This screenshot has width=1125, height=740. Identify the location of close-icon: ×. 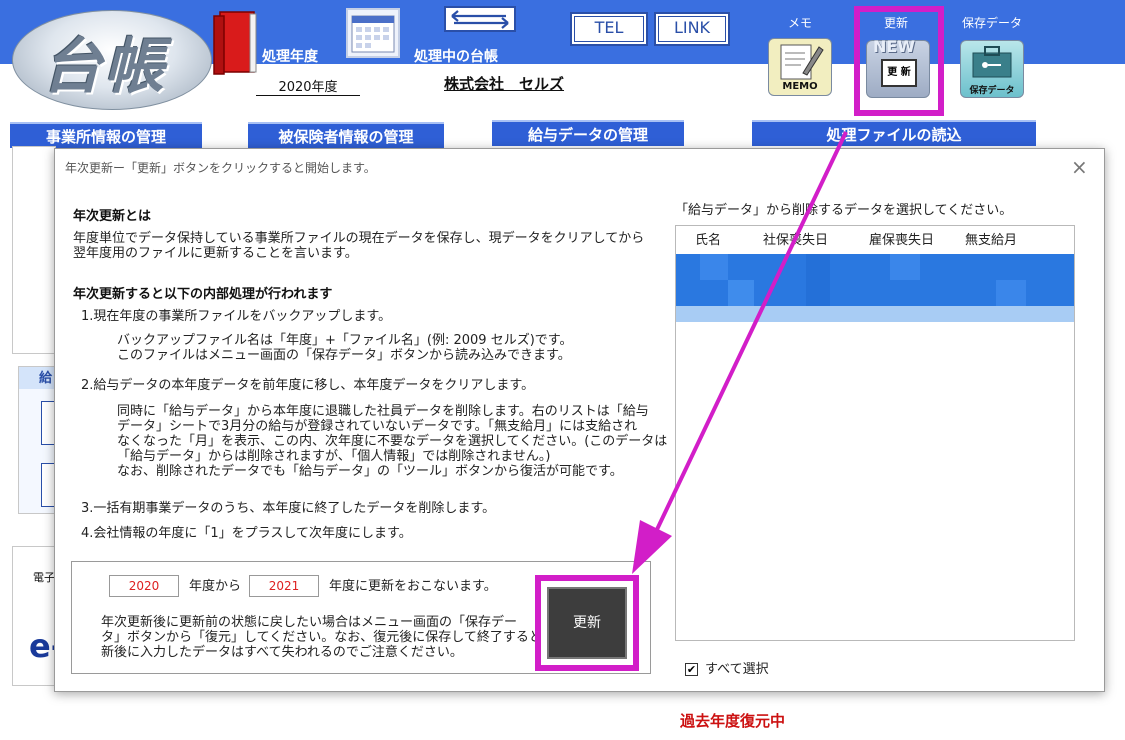
(1079, 167).